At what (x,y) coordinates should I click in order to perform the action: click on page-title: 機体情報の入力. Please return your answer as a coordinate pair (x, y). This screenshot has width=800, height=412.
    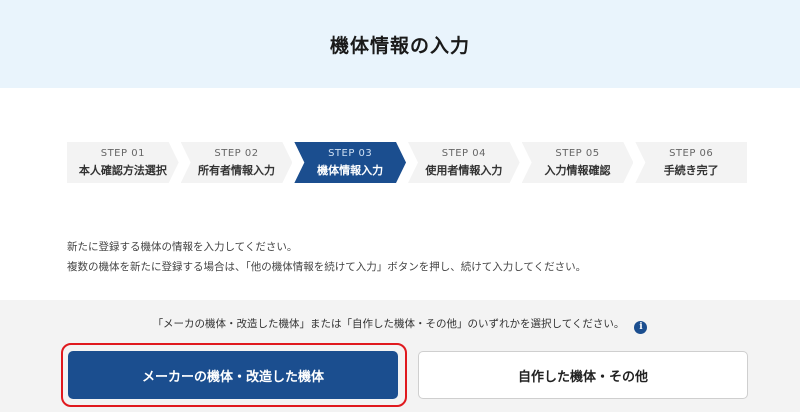
    Looking at the image, I should click on (399, 45).